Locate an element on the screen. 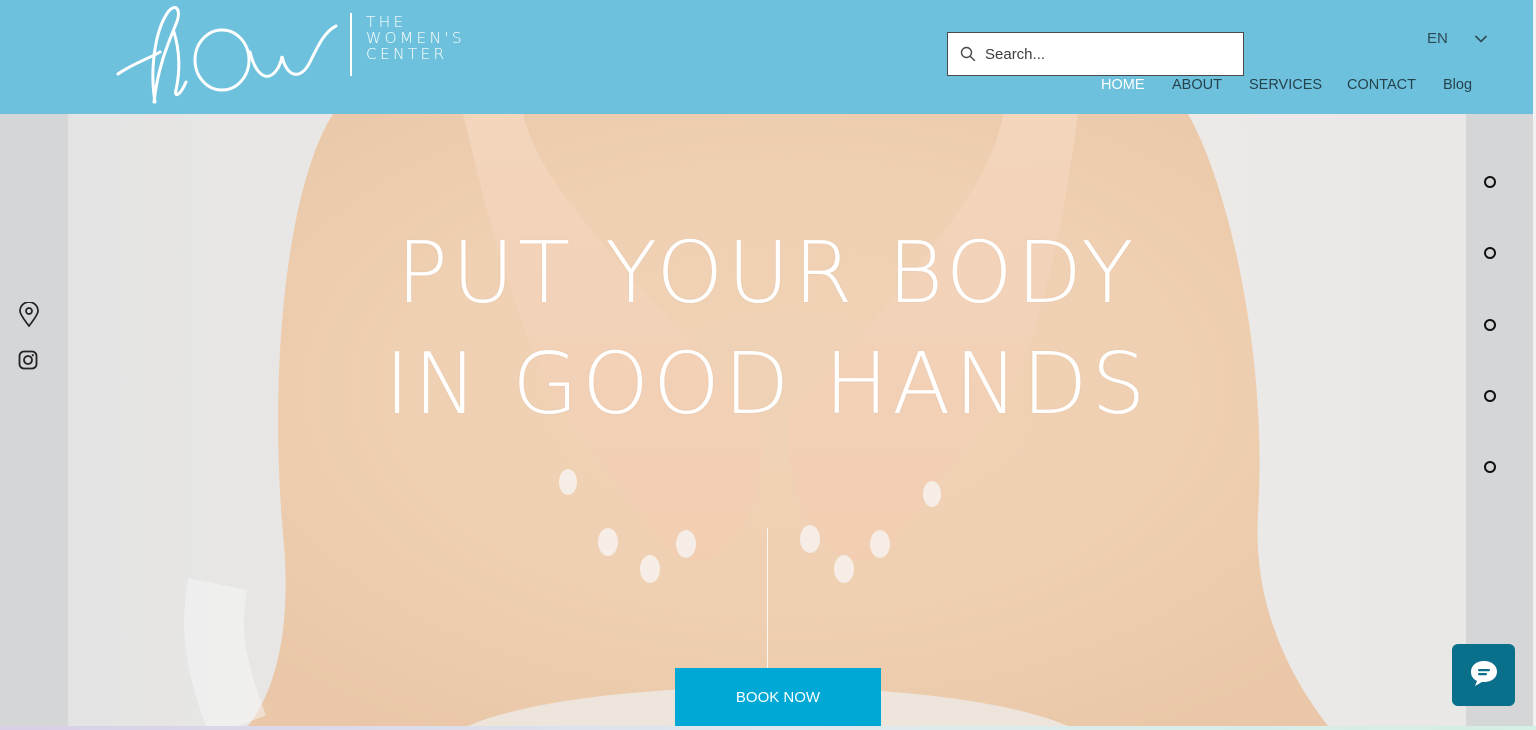  social-bar is located at coordinates (34, 420).